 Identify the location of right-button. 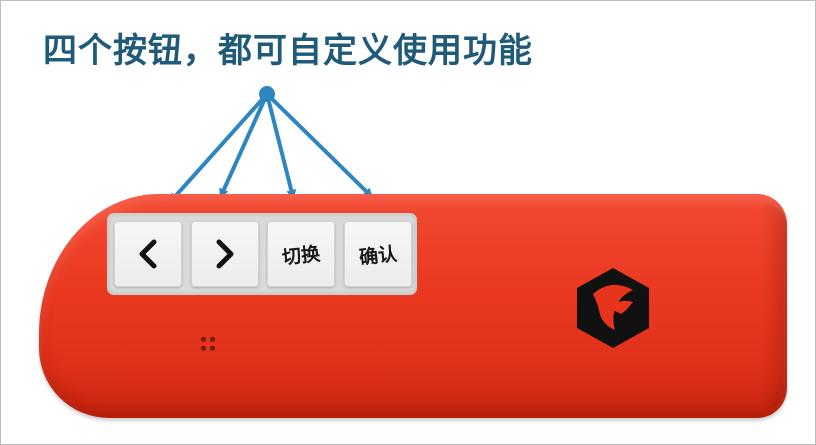
(225, 254).